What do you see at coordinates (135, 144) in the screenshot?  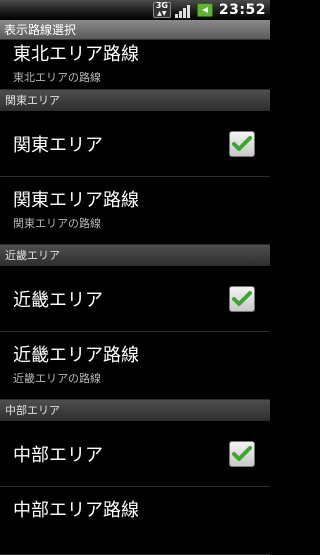 I see `list-item-kanto-area: 関東エリア` at bounding box center [135, 144].